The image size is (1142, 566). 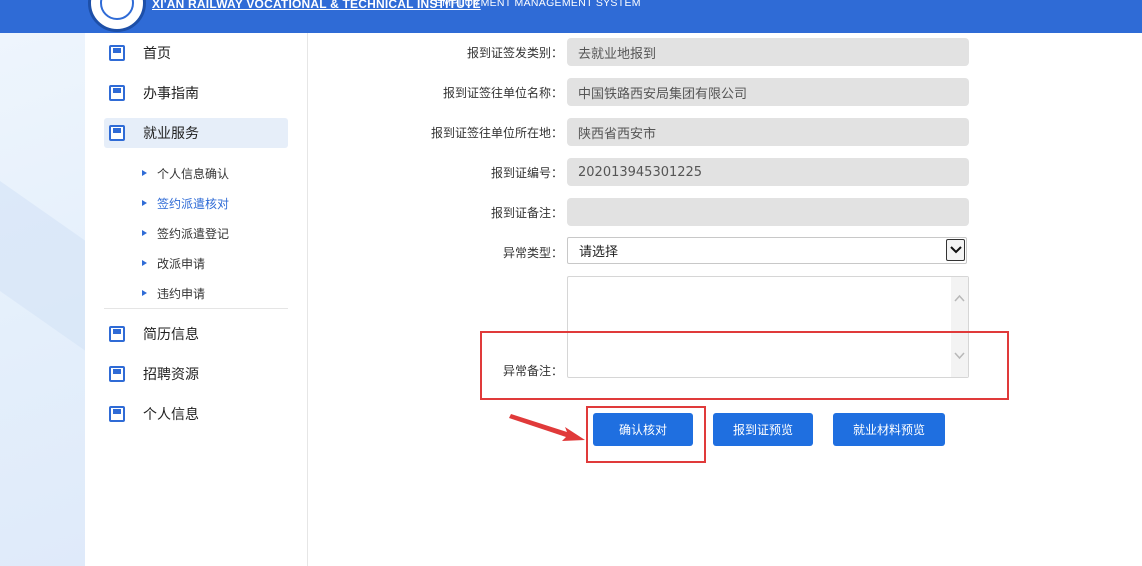 What do you see at coordinates (768, 52) in the screenshot?
I see `field-issue-type: 去就业地报到` at bounding box center [768, 52].